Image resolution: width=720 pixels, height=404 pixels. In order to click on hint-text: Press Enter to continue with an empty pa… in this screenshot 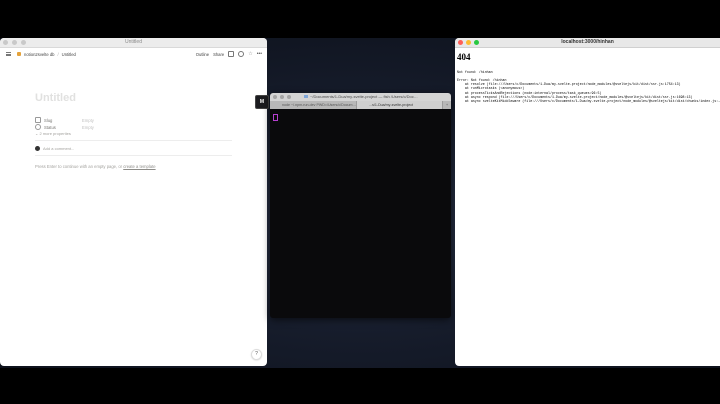, I will do `click(79, 166)`.